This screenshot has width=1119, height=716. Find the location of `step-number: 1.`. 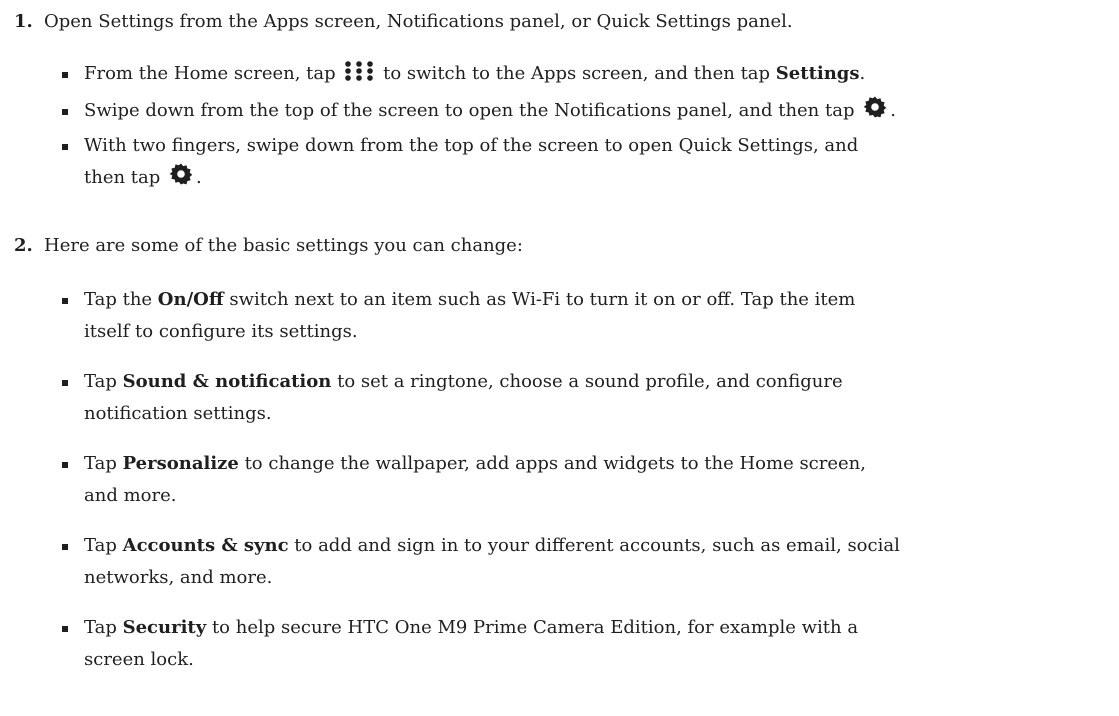

step-number: 1. is located at coordinates (23, 21).